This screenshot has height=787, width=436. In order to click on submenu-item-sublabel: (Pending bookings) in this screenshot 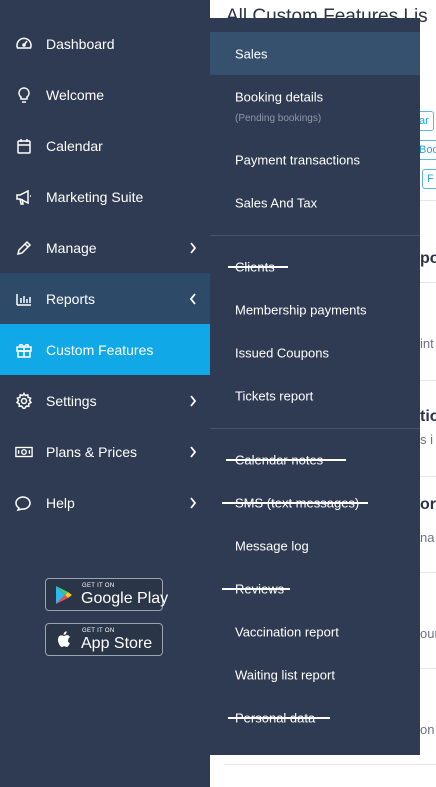, I will do `click(278, 118)`.